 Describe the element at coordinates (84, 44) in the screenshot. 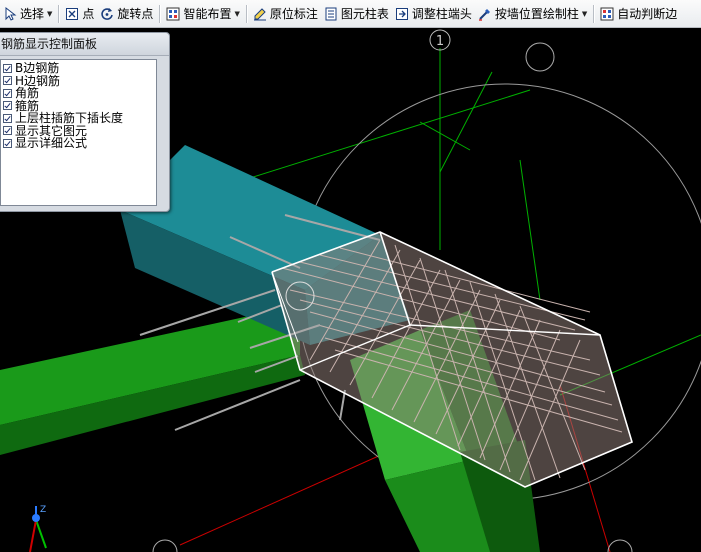

I see `panel-title: 钢筋显示控制面板` at that location.